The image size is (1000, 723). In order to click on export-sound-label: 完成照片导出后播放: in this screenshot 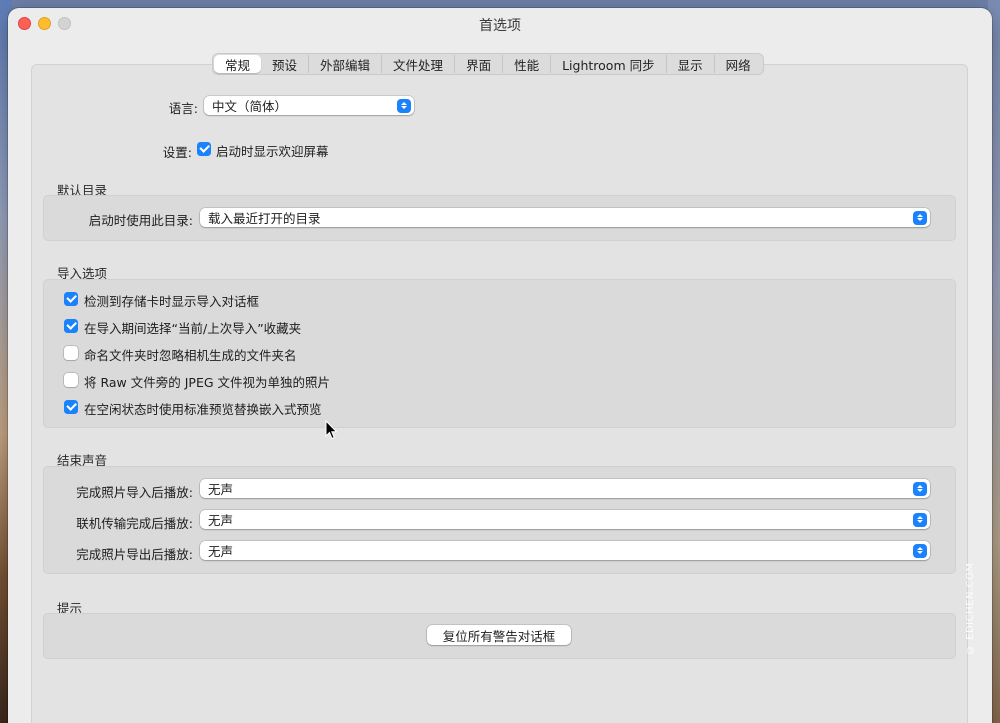, I will do `click(134, 554)`.